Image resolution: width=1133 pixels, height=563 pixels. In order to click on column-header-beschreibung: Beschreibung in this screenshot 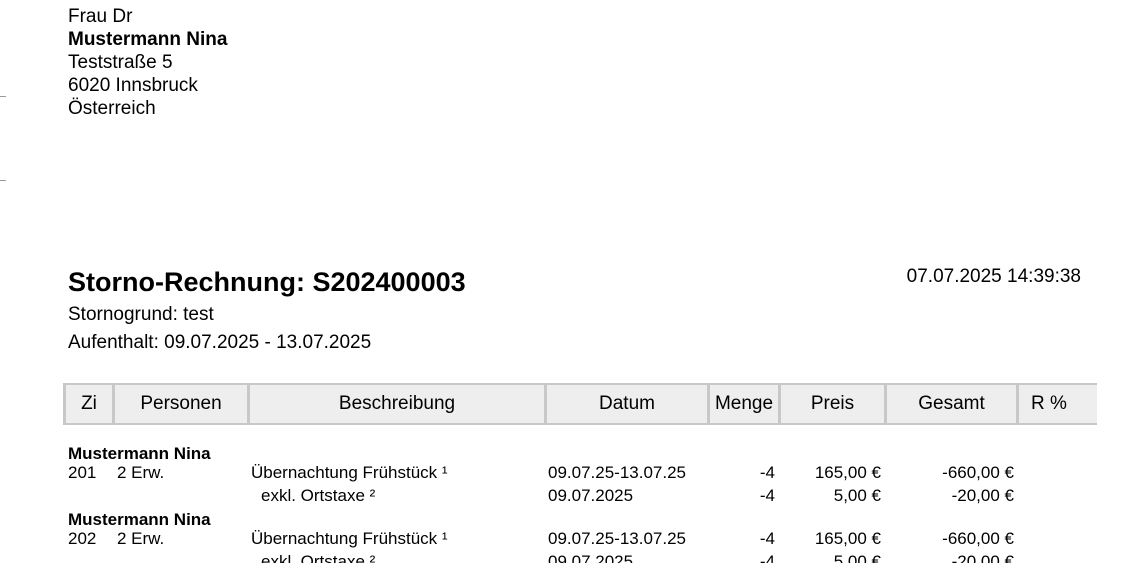, I will do `click(396, 404)`.